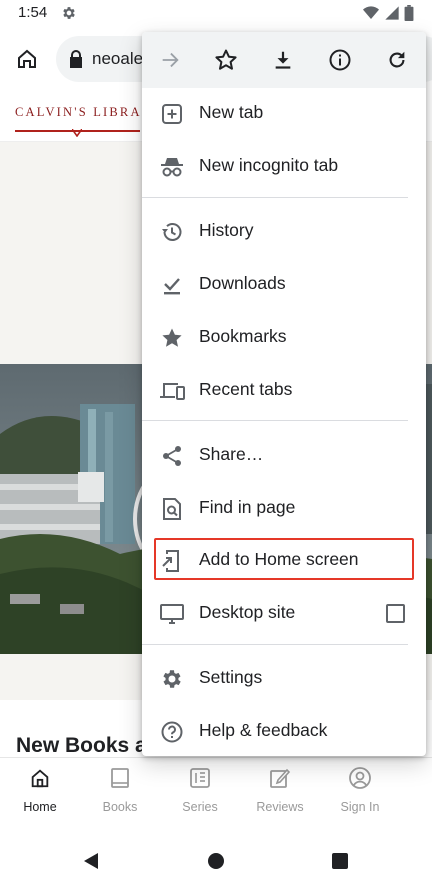  What do you see at coordinates (172, 509) in the screenshot?
I see `find-in-page-icon` at bounding box center [172, 509].